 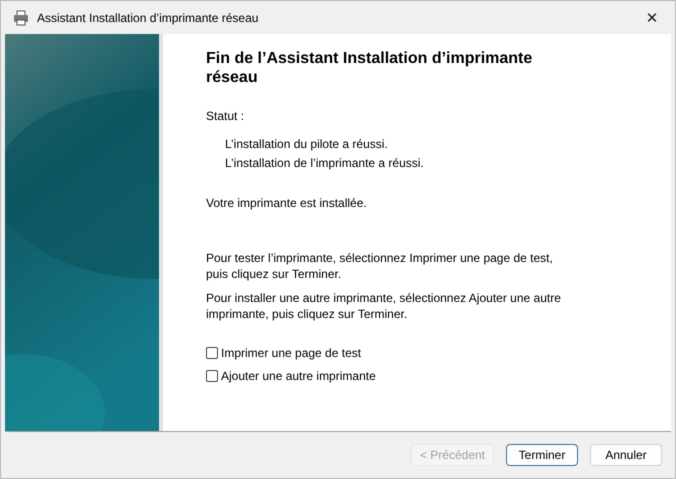 I want to click on checkbox-label: Imprimer une page de test, so click(x=291, y=353).